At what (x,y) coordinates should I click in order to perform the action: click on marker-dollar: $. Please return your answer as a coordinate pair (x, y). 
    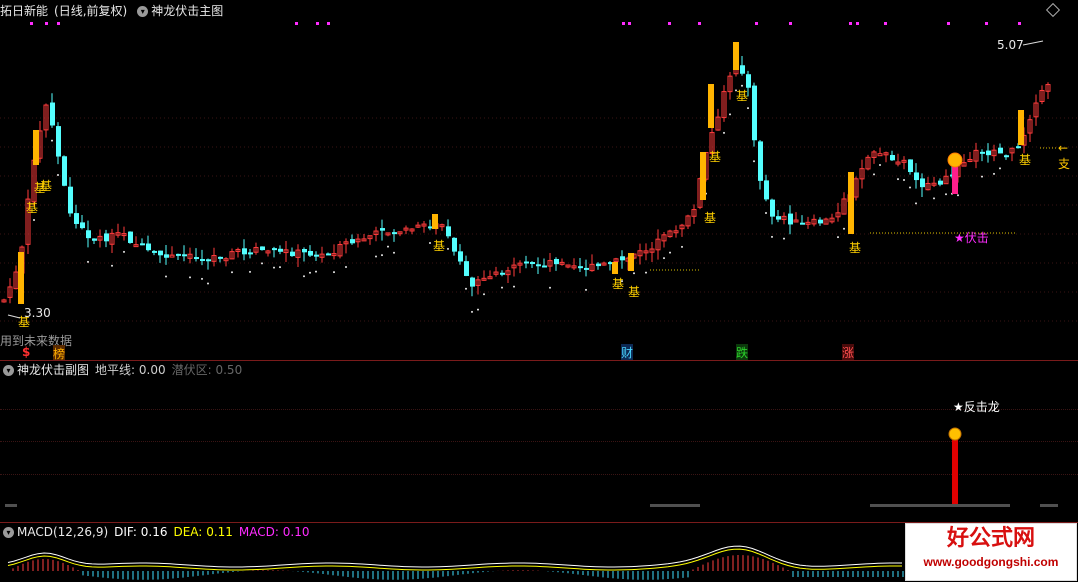
    Looking at the image, I should click on (26, 352).